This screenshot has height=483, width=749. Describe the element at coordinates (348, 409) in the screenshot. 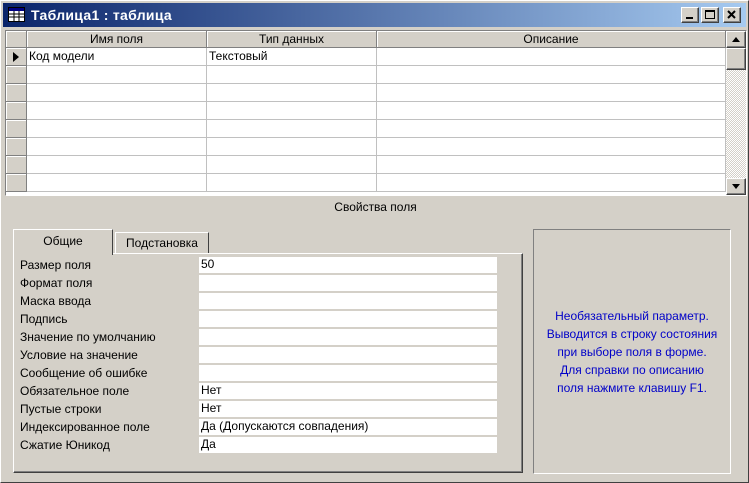

I see `property-value-allow-zero-length: Нет` at that location.